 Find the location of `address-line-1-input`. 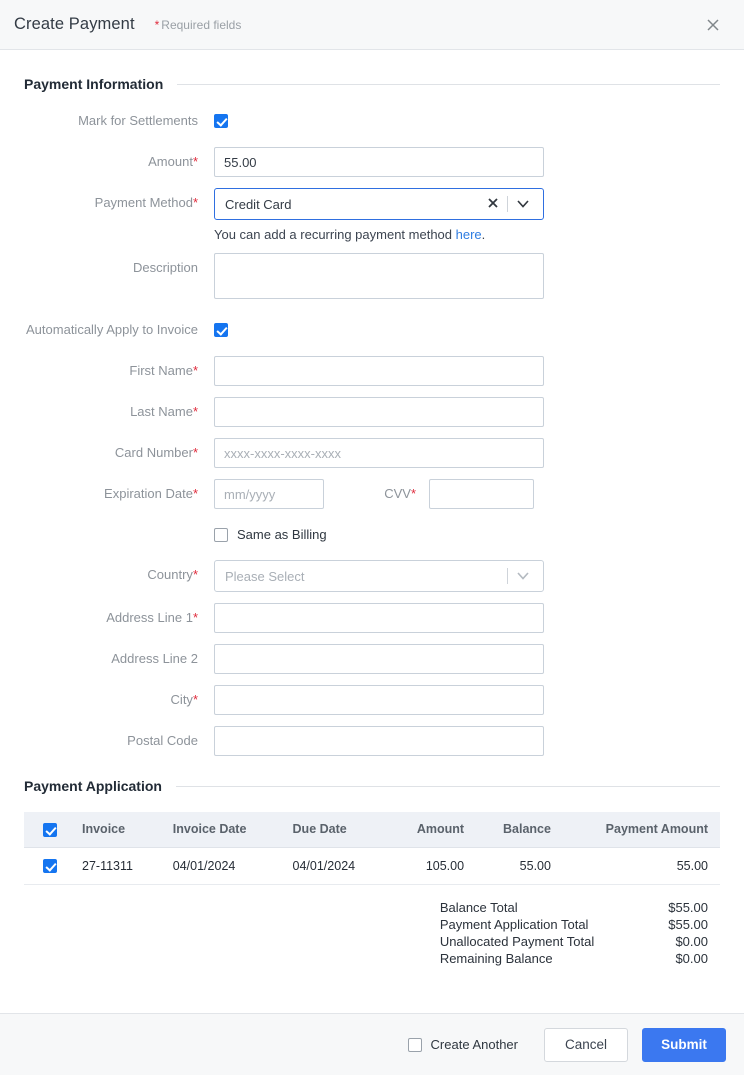

address-line-1-input is located at coordinates (379, 618).